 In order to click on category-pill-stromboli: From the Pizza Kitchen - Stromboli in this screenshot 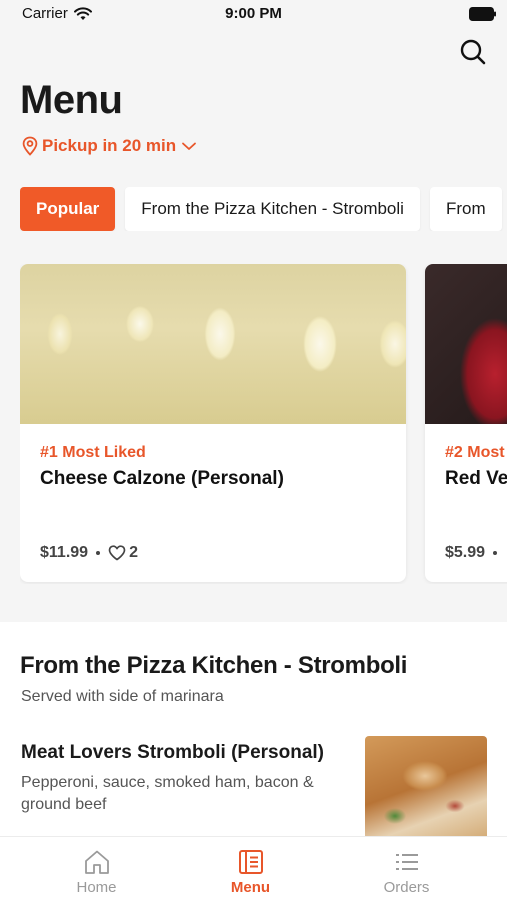, I will do `click(272, 209)`.